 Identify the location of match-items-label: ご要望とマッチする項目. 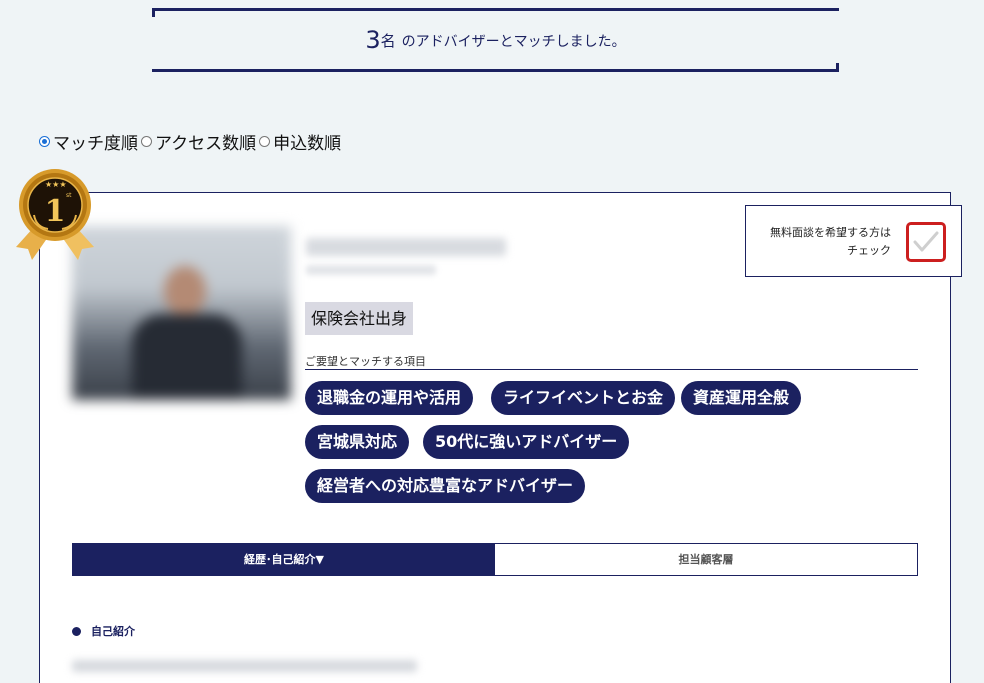
(611, 361).